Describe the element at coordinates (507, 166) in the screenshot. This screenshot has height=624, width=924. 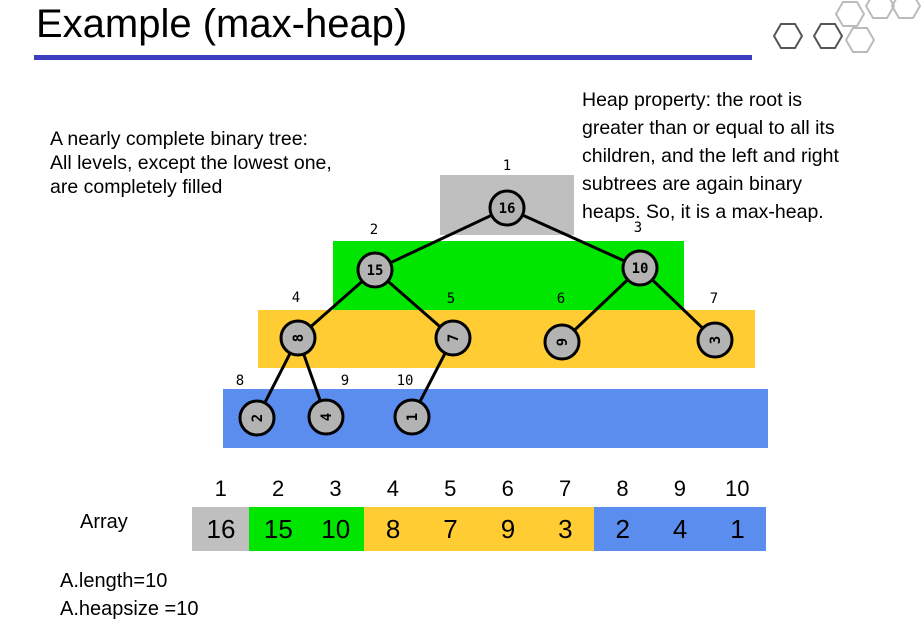
I see `heap-node-position: 1` at that location.